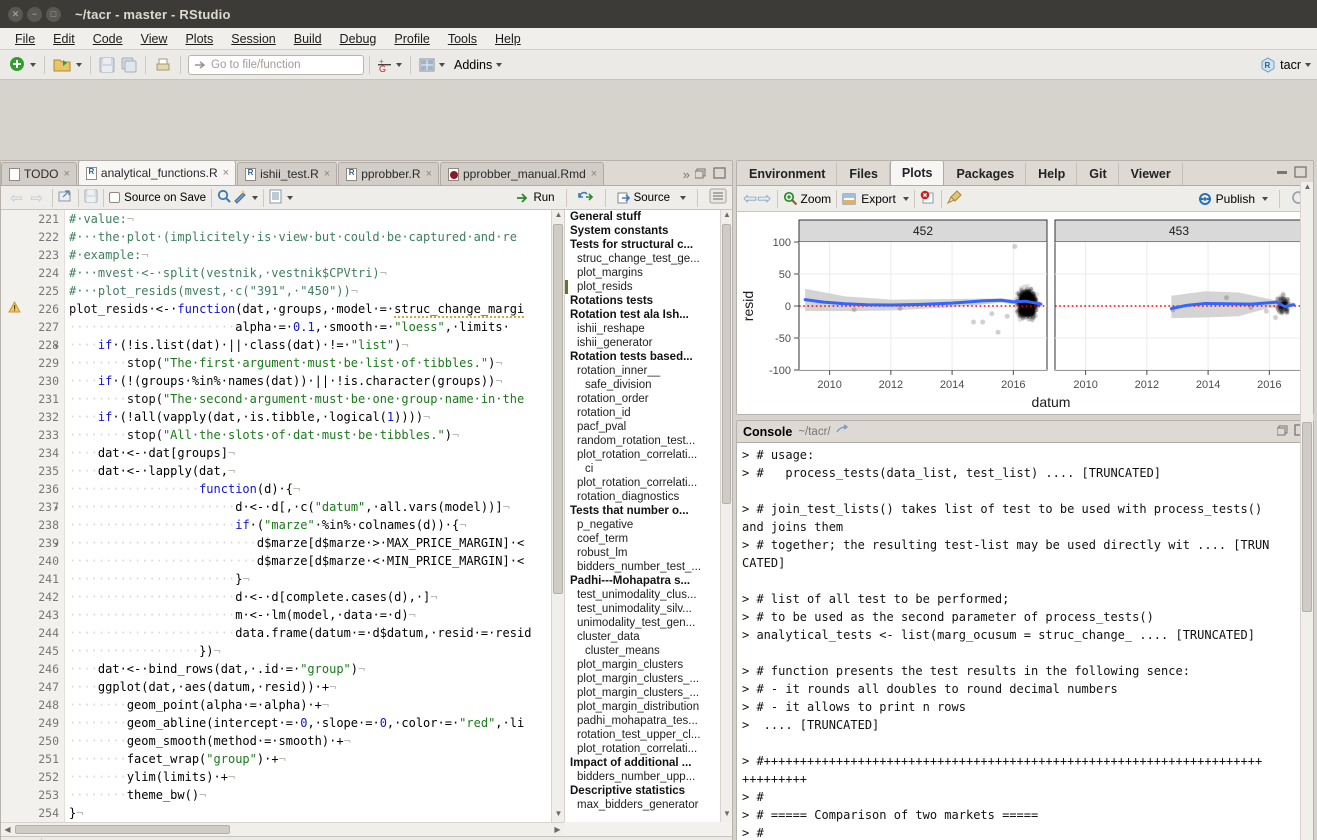 The height and width of the screenshot is (840, 1317). I want to click on outline-item: ishii_generator, so click(648, 343).